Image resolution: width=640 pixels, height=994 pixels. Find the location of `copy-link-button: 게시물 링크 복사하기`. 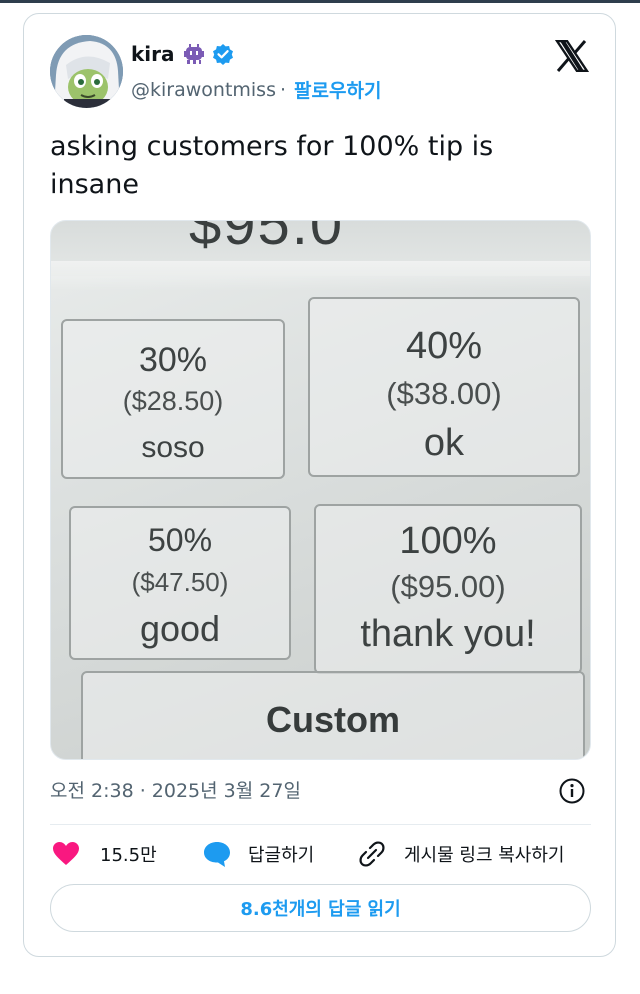

copy-link-button: 게시물 링크 복사하기 is located at coordinates (461, 854).